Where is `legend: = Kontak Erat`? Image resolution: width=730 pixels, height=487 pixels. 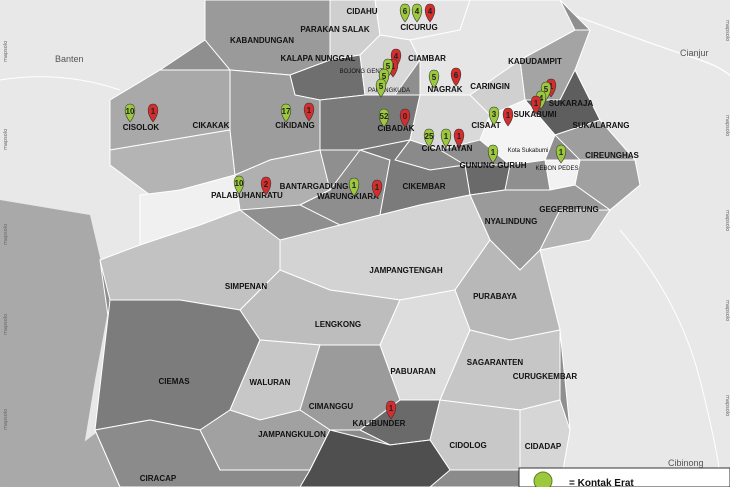 legend: = Kontak Erat is located at coordinates (624, 477).